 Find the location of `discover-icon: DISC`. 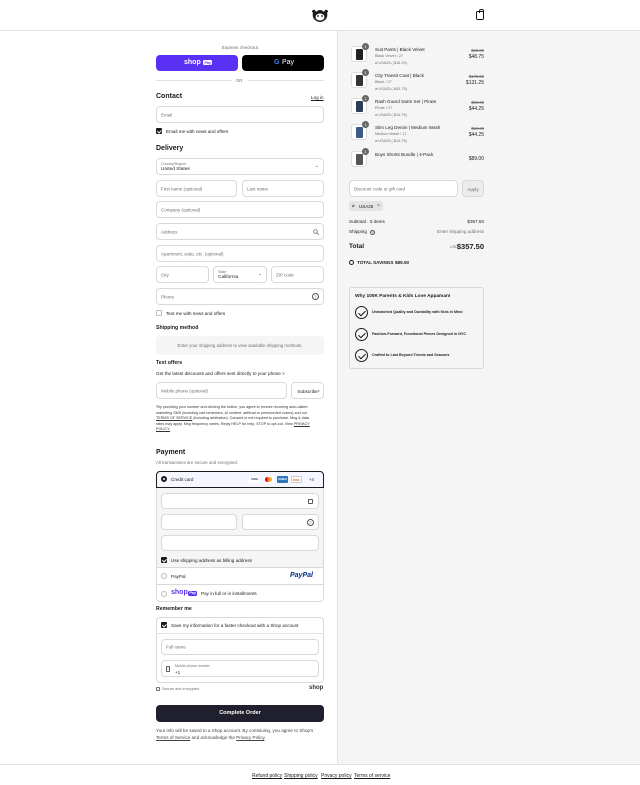

discover-icon: DISC is located at coordinates (296, 479).